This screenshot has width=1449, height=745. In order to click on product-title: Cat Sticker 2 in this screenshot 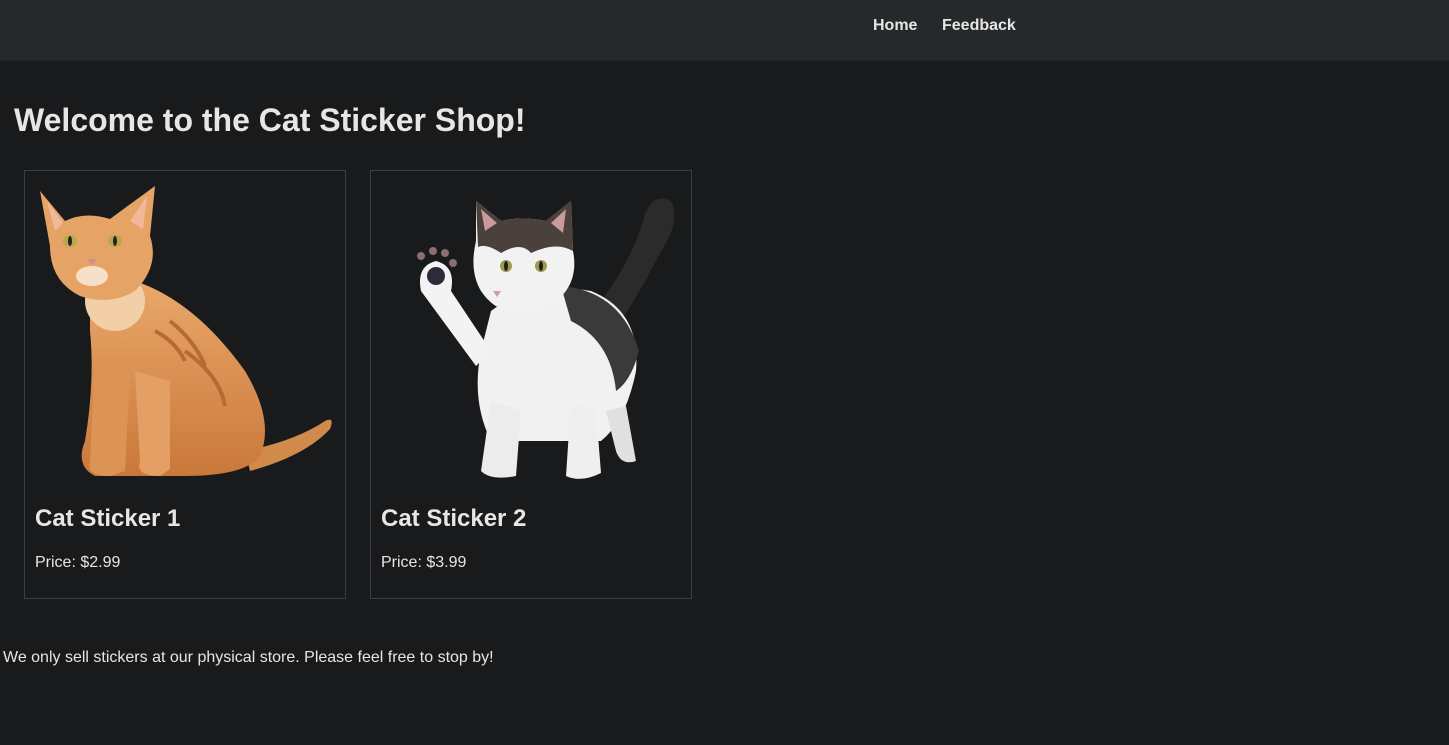, I will do `click(454, 518)`.